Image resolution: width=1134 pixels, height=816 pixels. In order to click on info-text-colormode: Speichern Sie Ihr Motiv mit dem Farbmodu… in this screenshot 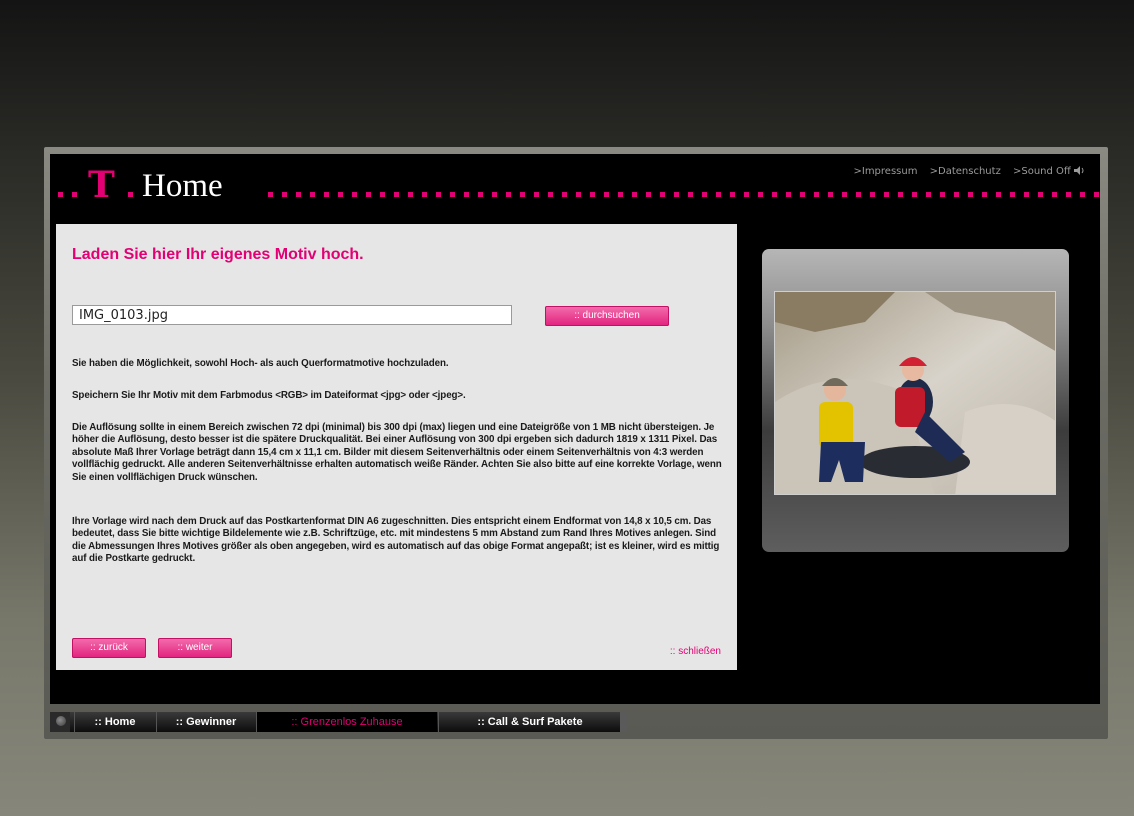, I will do `click(269, 395)`.